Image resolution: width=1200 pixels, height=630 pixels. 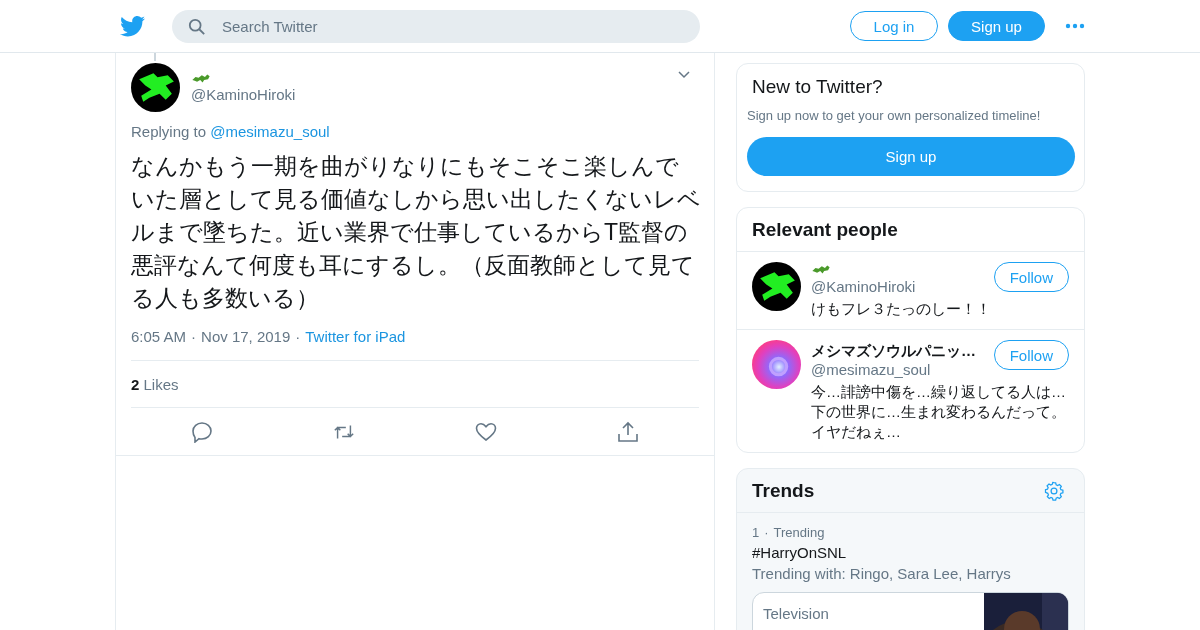 I want to click on settings-icon, so click(x=1054, y=490).